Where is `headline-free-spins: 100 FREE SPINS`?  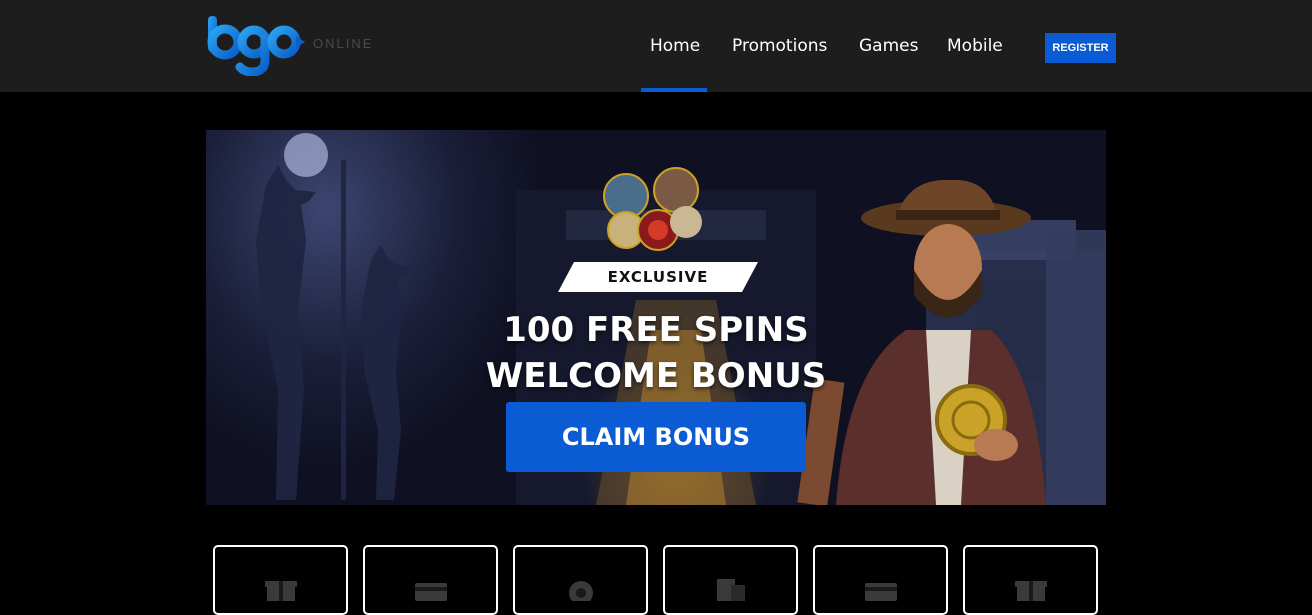
headline-free-spins: 100 FREE SPINS is located at coordinates (656, 330).